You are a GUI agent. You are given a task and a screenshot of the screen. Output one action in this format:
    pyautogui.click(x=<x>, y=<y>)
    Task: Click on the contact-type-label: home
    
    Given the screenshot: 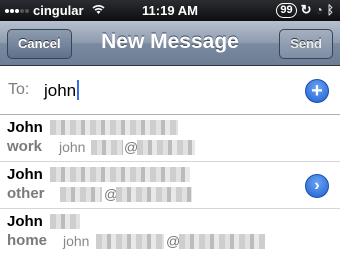 What is the action you would take?
    pyautogui.click(x=27, y=240)
    